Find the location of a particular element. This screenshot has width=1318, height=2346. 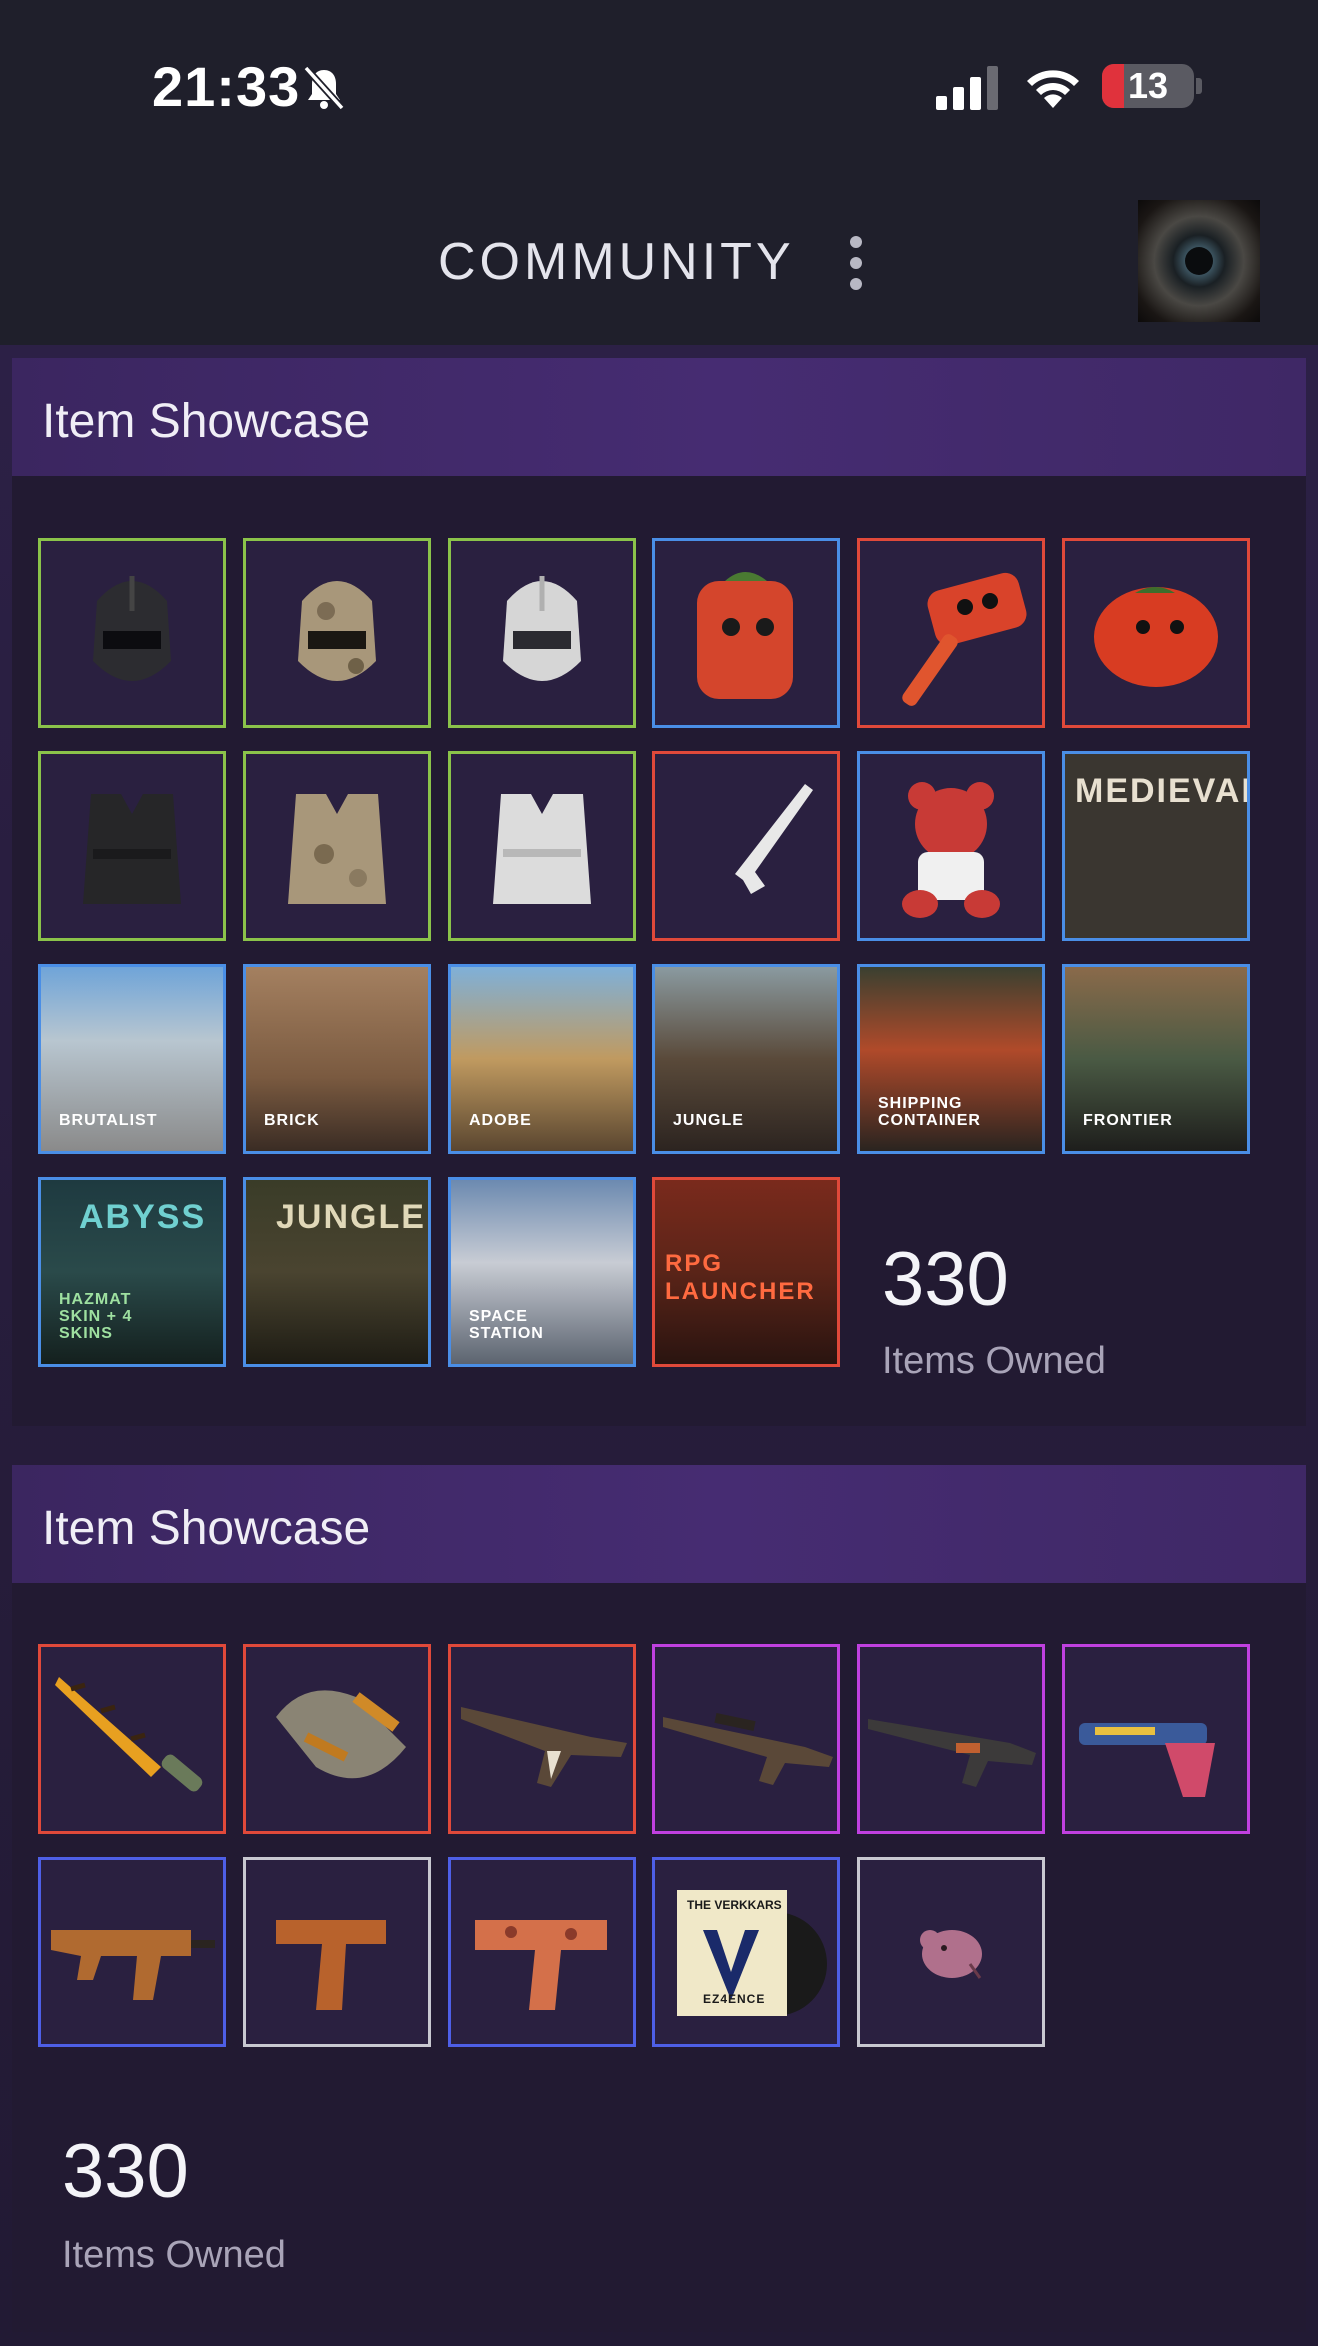

tile-caption: FRONTIER is located at coordinates (1128, 1120).